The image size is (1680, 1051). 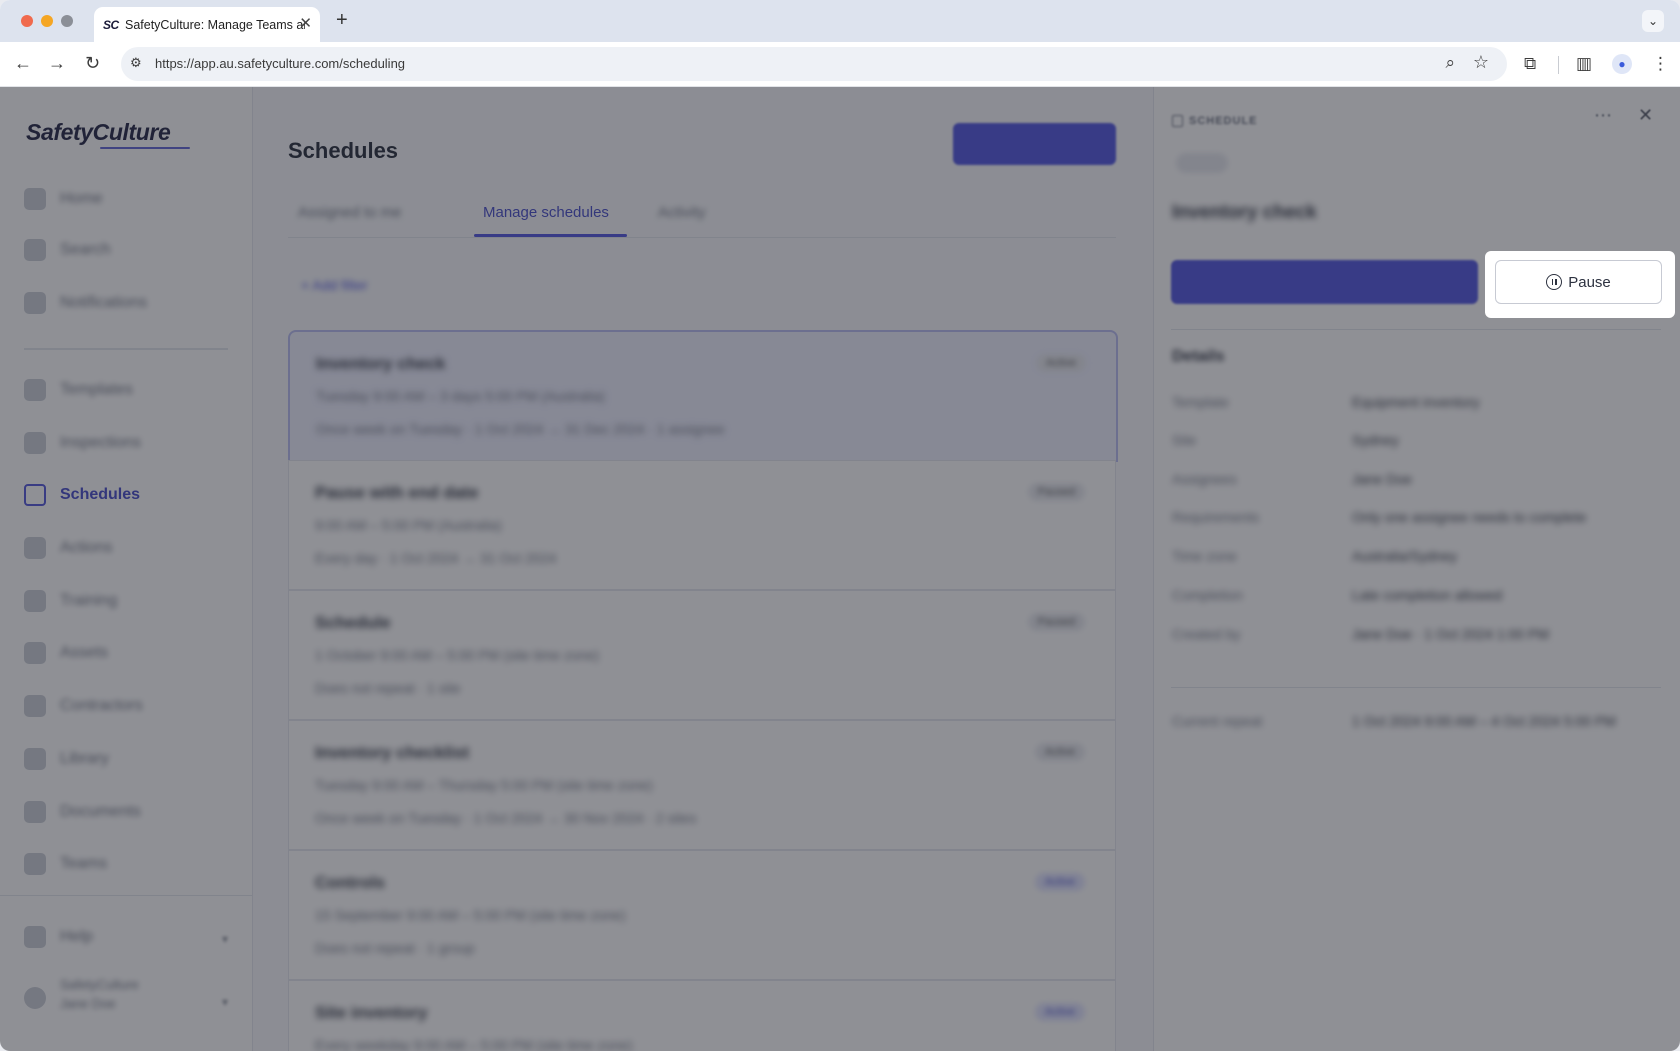 What do you see at coordinates (35, 998) in the screenshot?
I see `organization-avatar-icon` at bounding box center [35, 998].